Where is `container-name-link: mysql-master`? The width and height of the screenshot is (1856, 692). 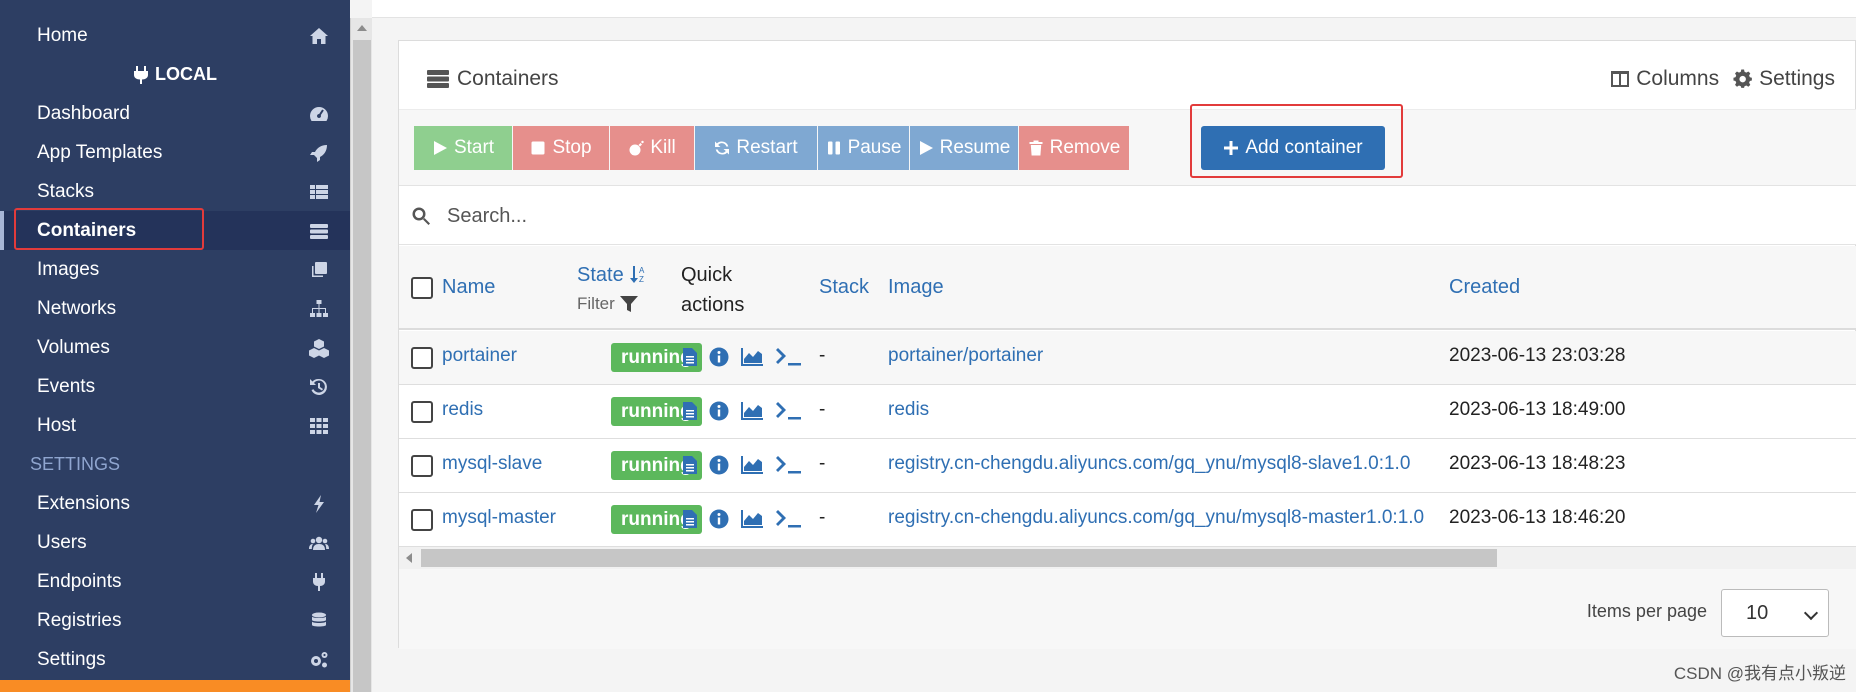
container-name-link: mysql-master is located at coordinates (499, 518).